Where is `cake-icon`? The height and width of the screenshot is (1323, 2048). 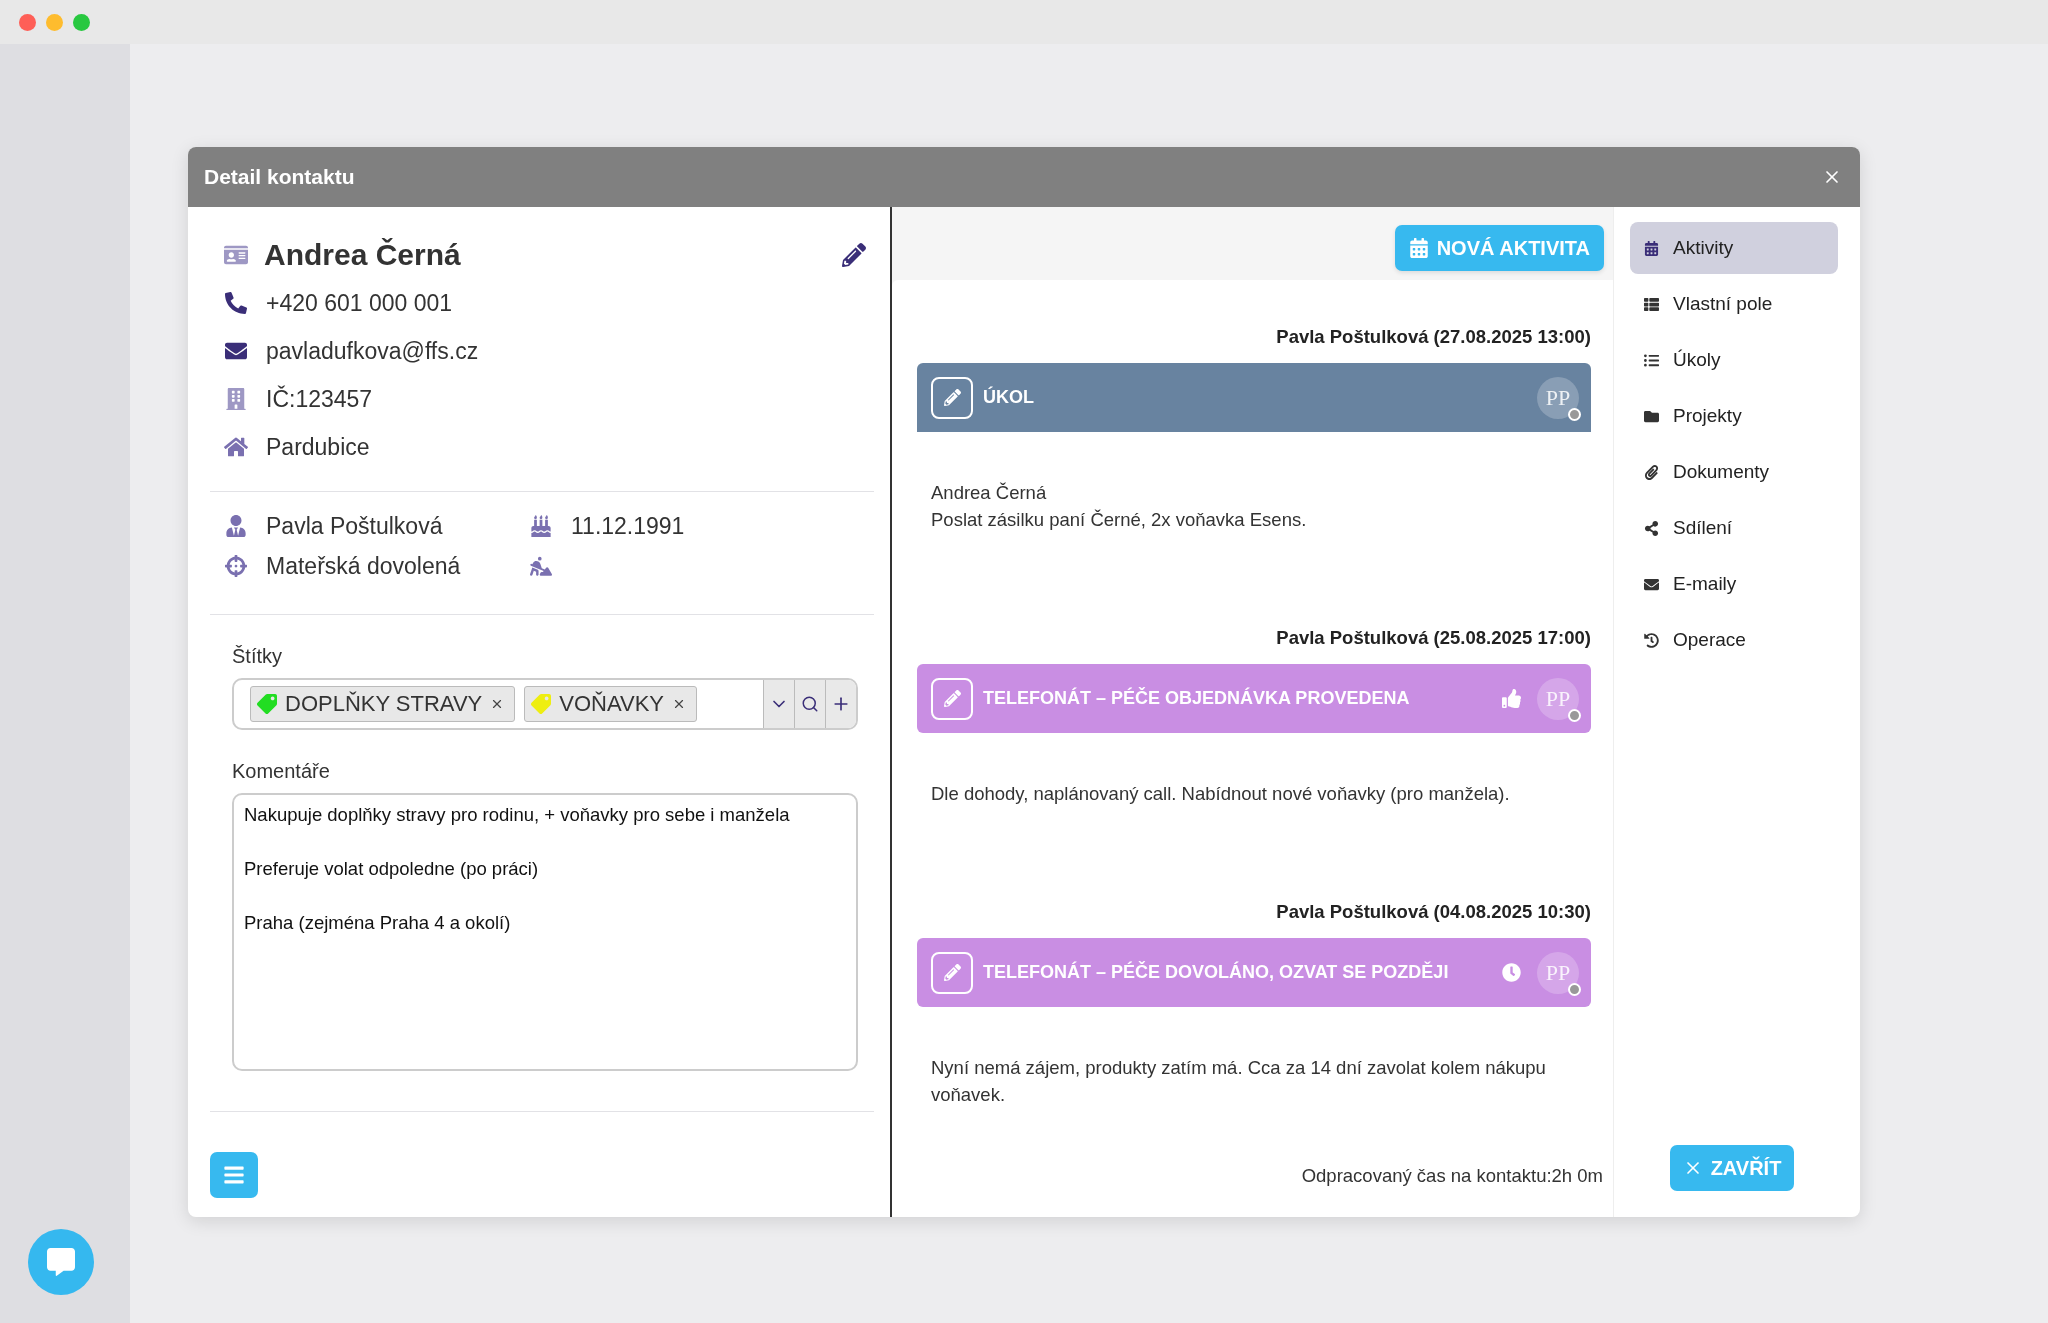
cake-icon is located at coordinates (541, 526).